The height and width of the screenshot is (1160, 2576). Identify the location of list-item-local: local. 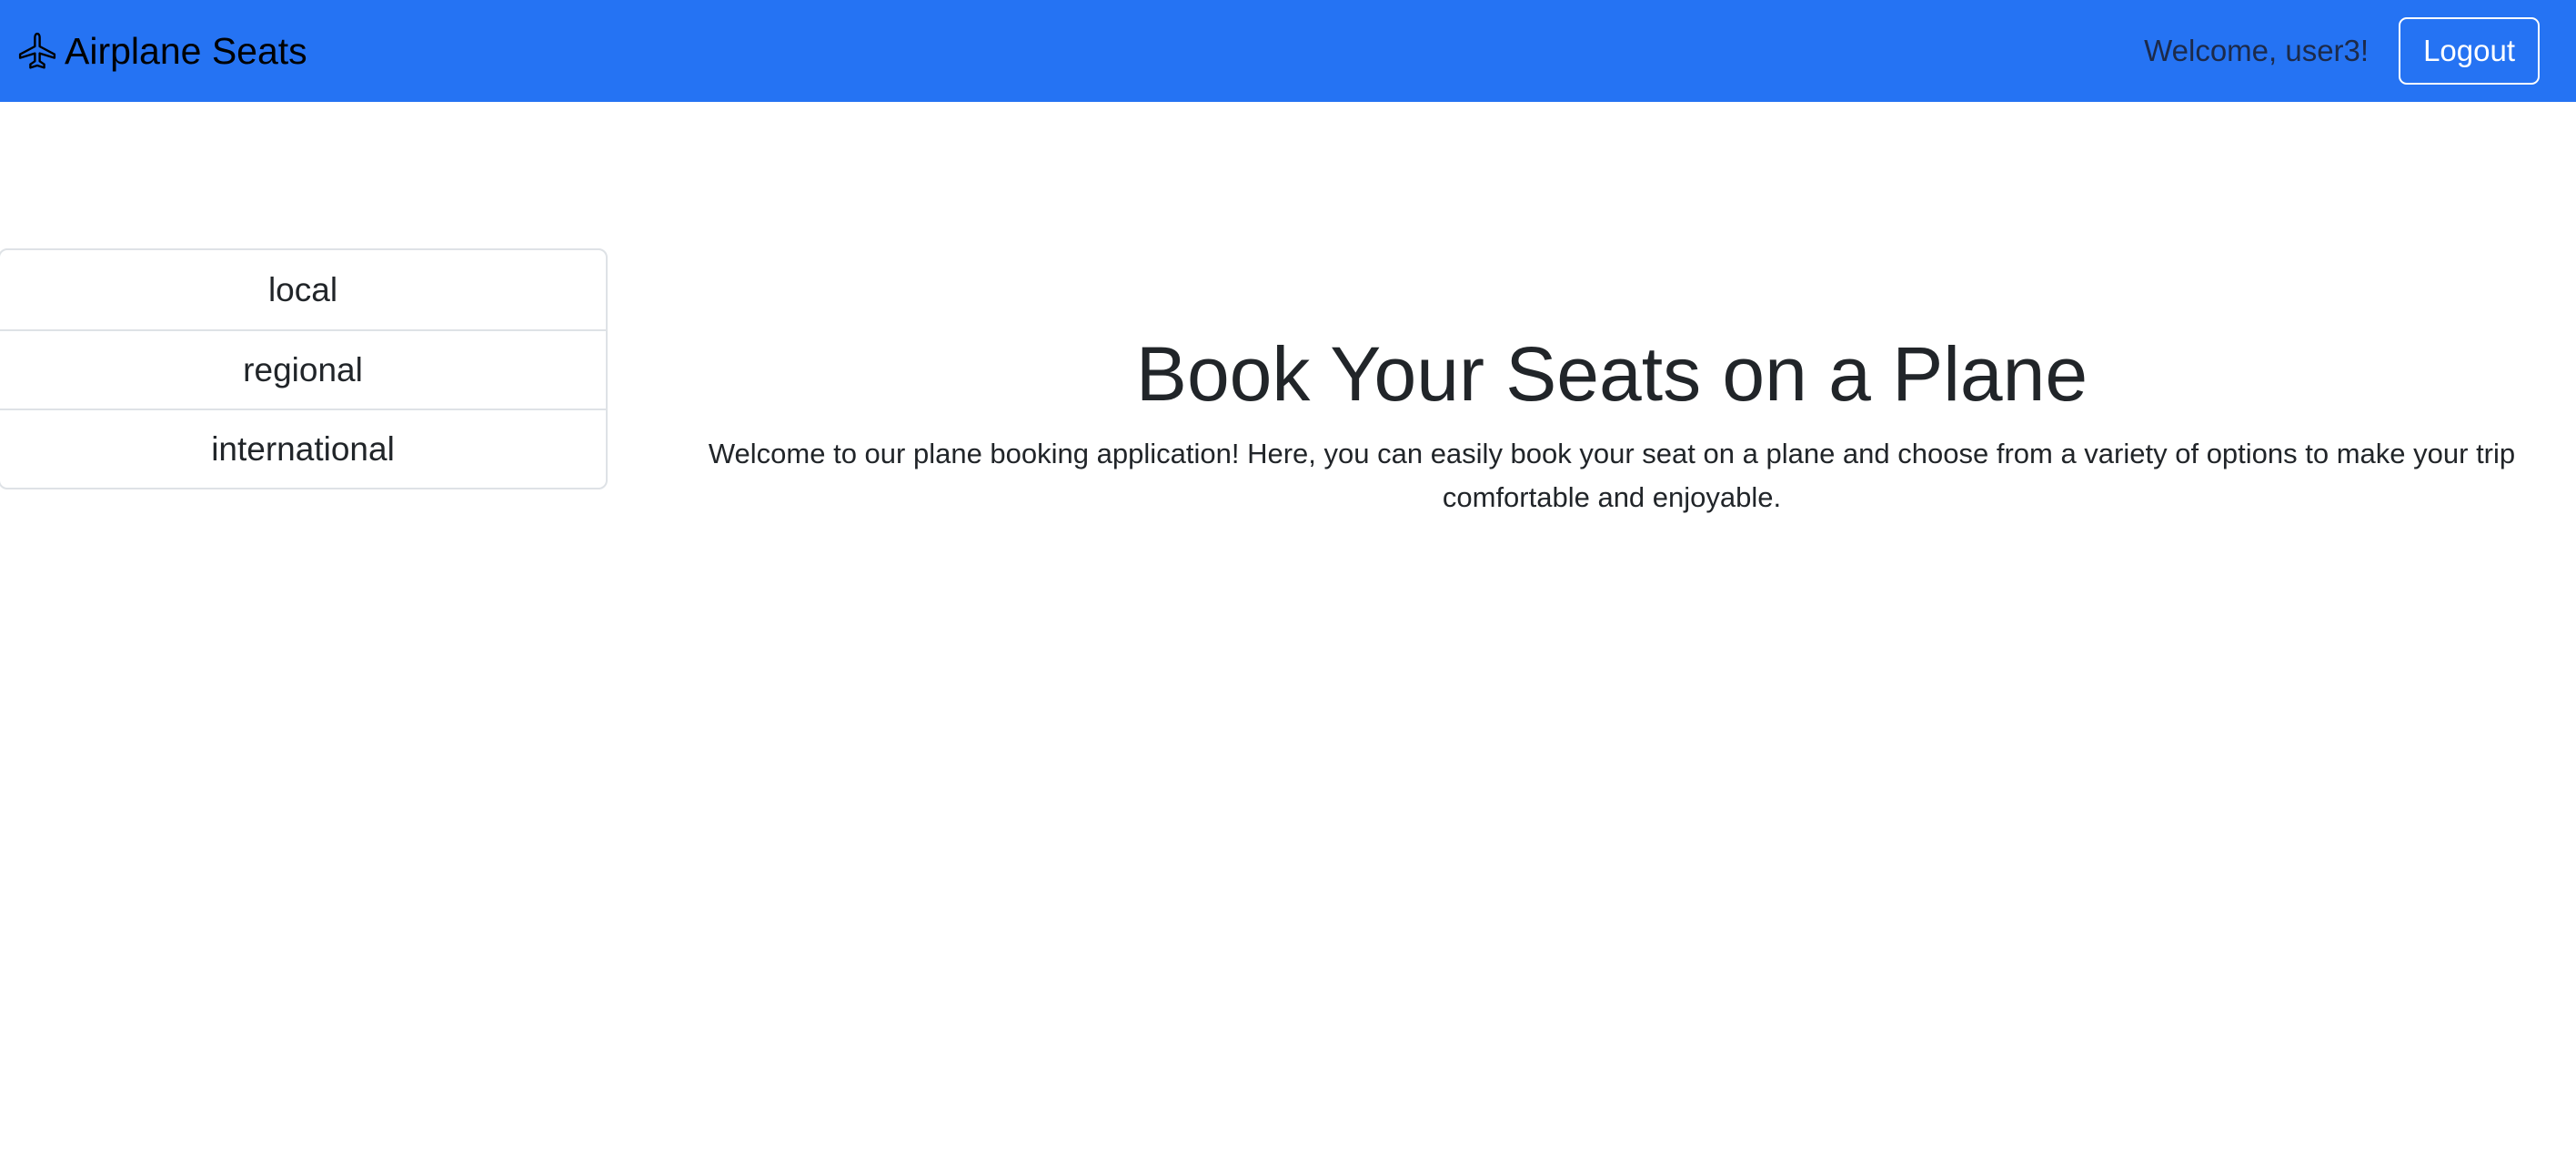
(303, 289).